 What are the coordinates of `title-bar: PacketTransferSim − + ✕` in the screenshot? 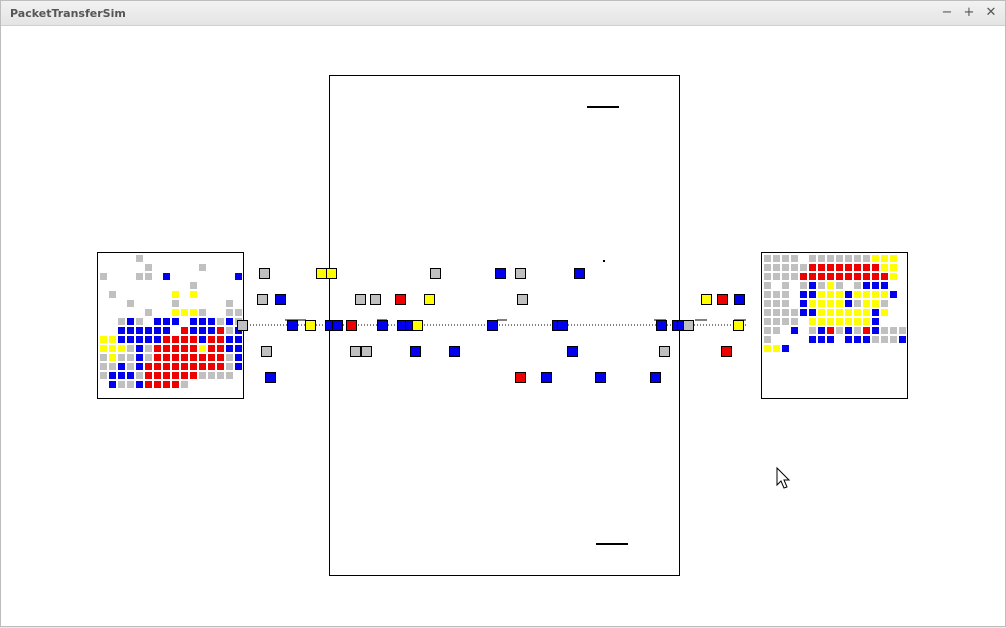 It's located at (503, 13).